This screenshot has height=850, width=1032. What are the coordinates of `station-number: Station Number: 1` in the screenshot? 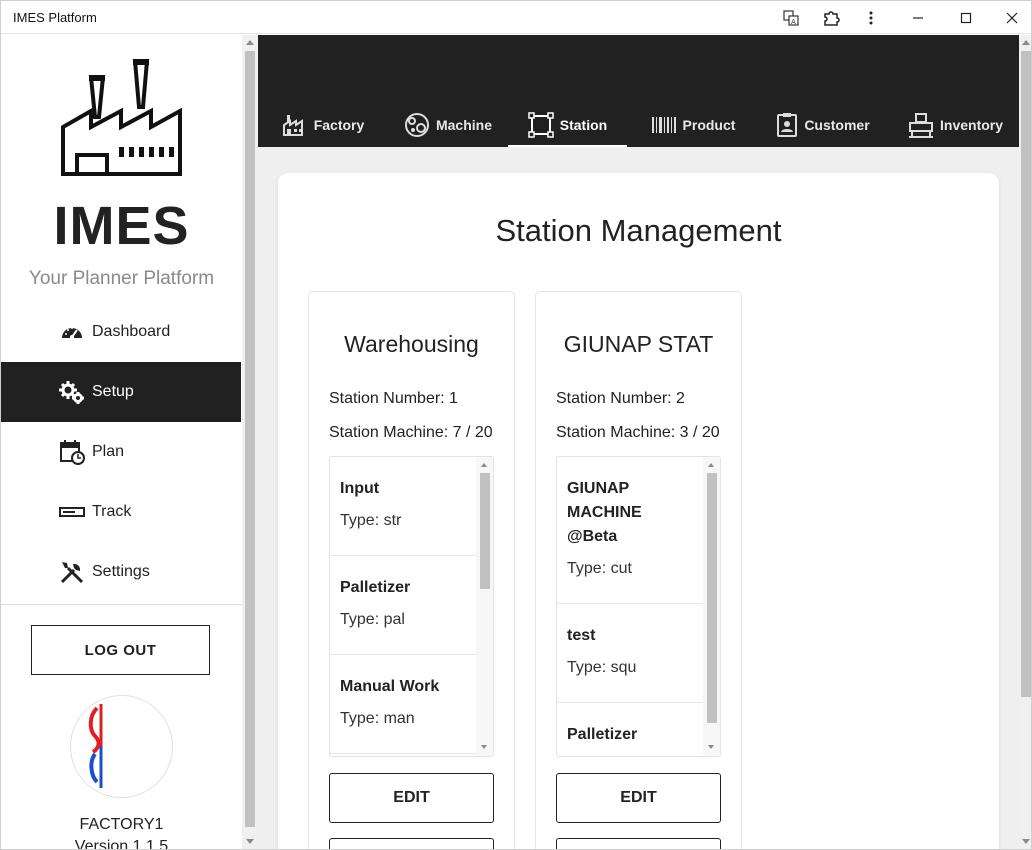 It's located at (393, 398).